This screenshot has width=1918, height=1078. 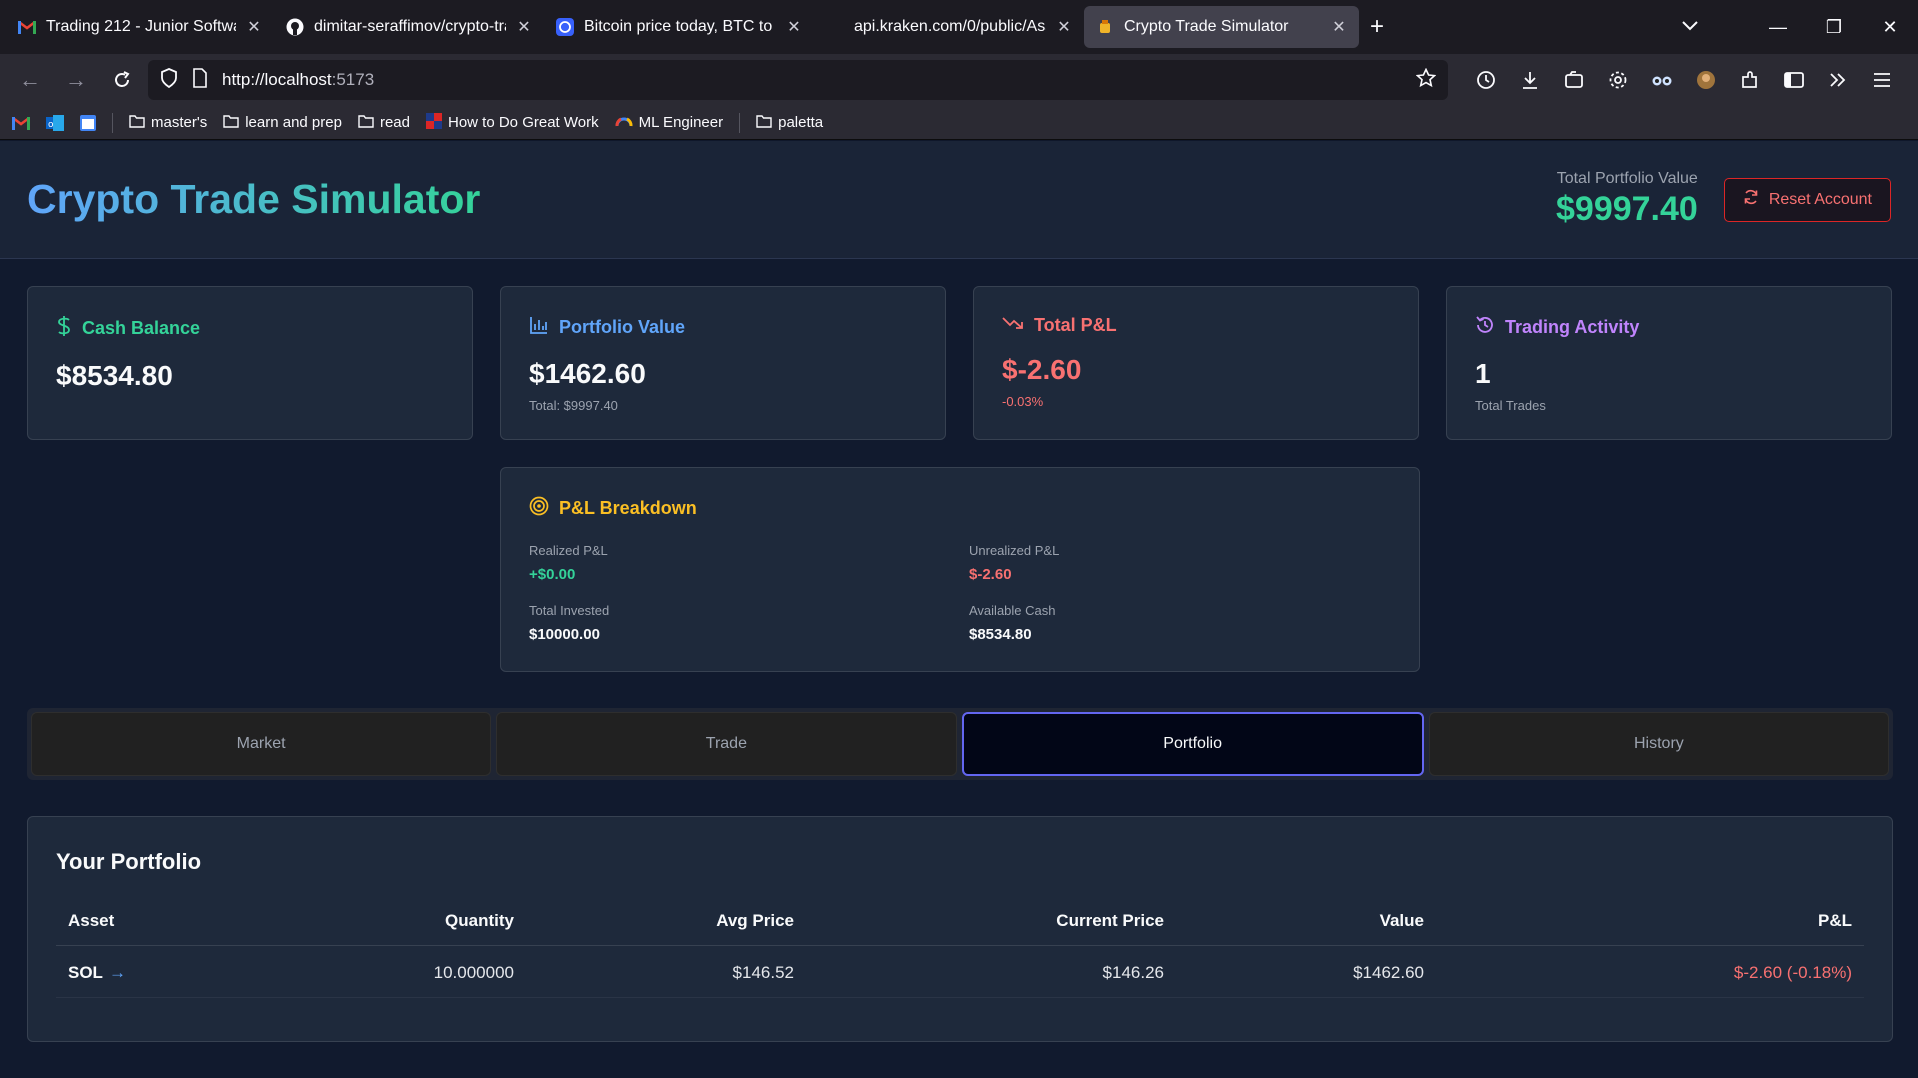 I want to click on total-portfolio-value: $9997.40, so click(x=1627, y=209).